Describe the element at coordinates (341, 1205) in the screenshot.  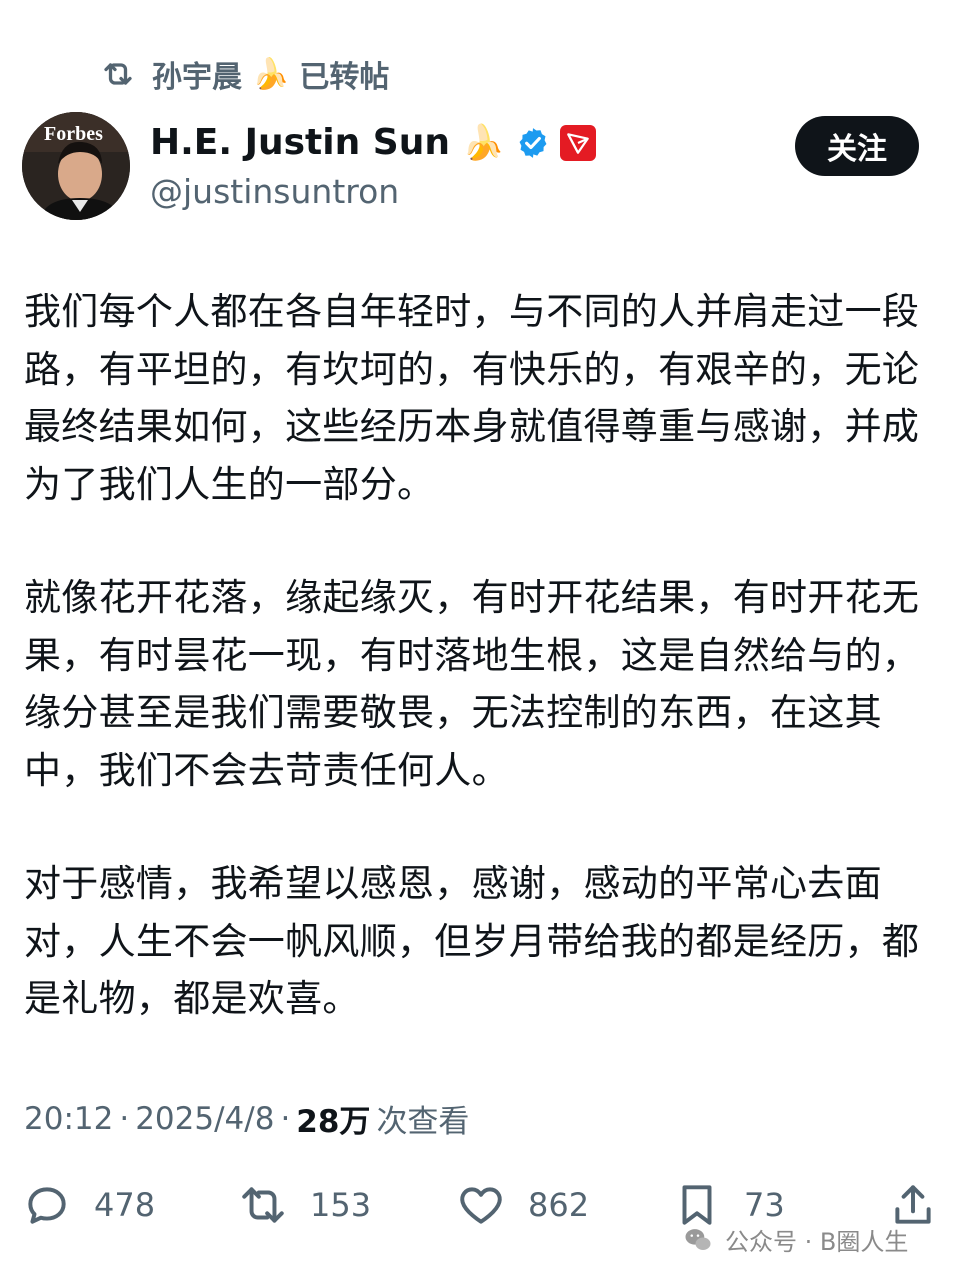
I see `repost-count: 153` at that location.